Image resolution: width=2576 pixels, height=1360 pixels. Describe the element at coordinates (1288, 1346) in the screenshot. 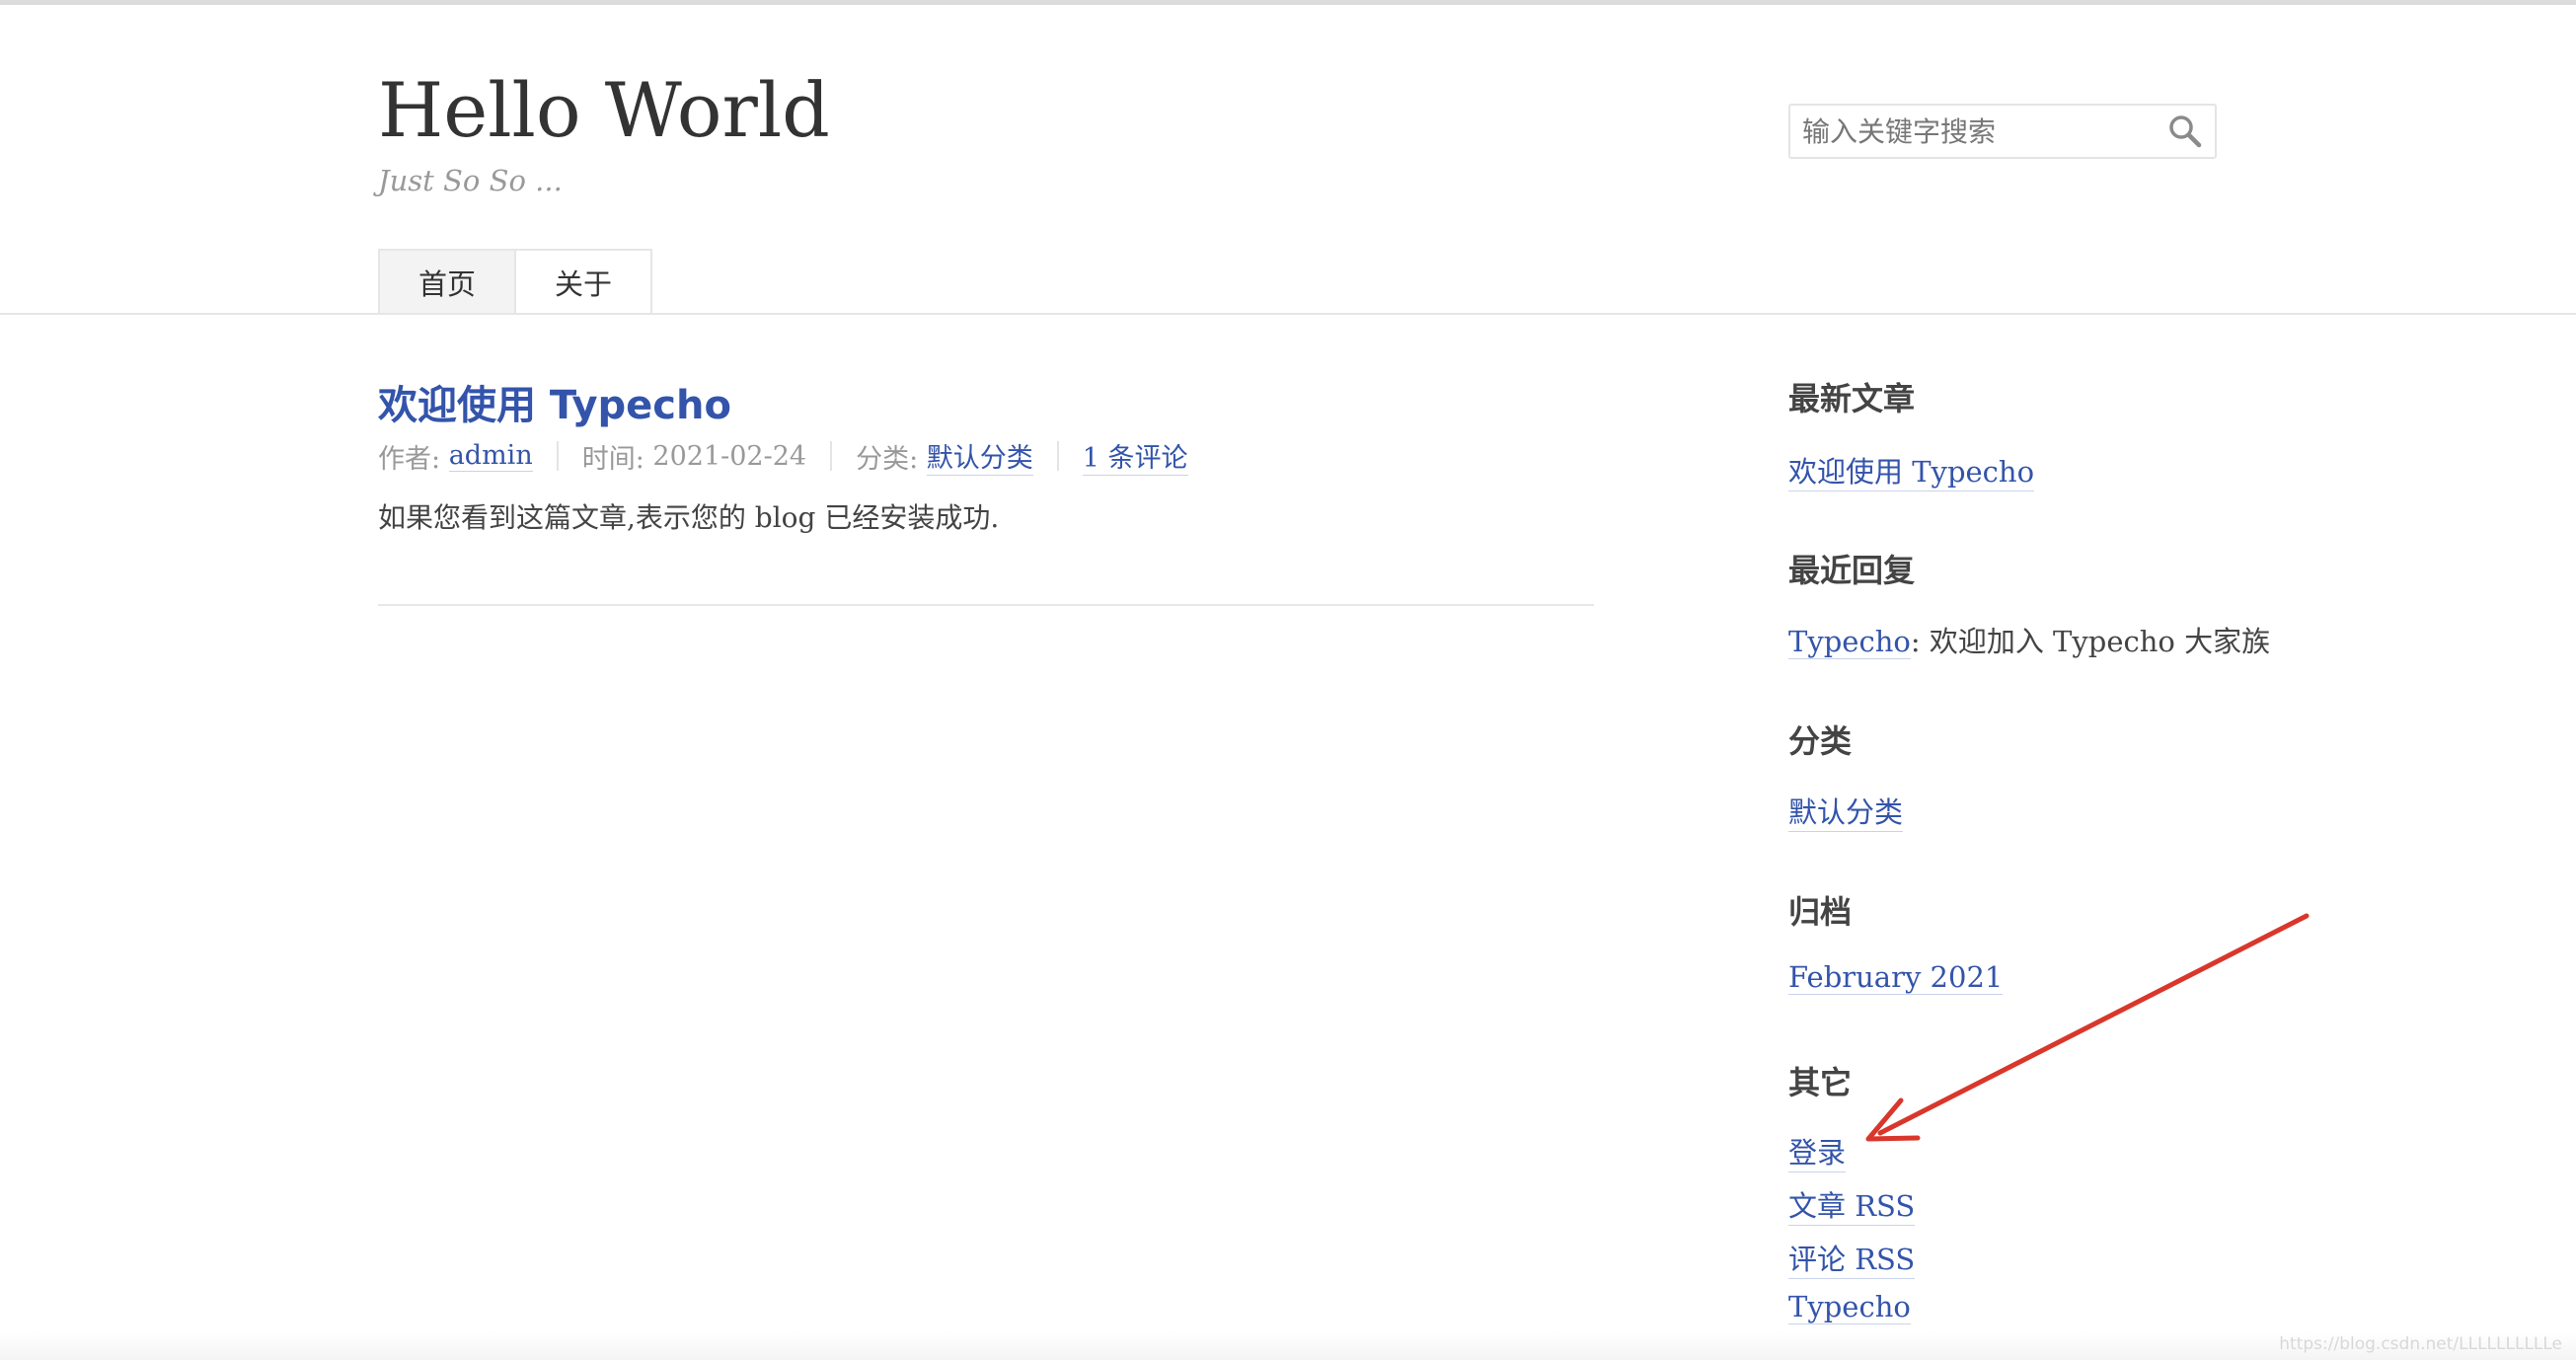

I see `footer-fade` at that location.